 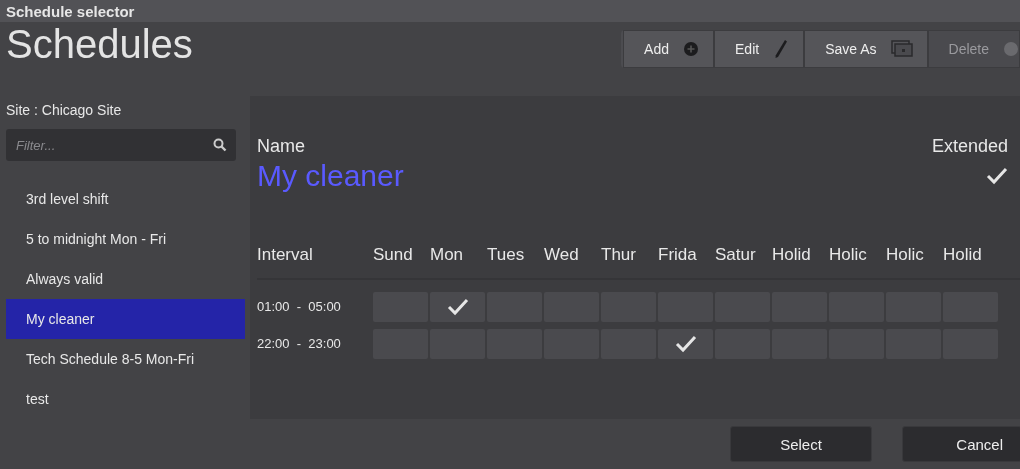 What do you see at coordinates (562, 255) in the screenshot?
I see `column-header: Wed` at bounding box center [562, 255].